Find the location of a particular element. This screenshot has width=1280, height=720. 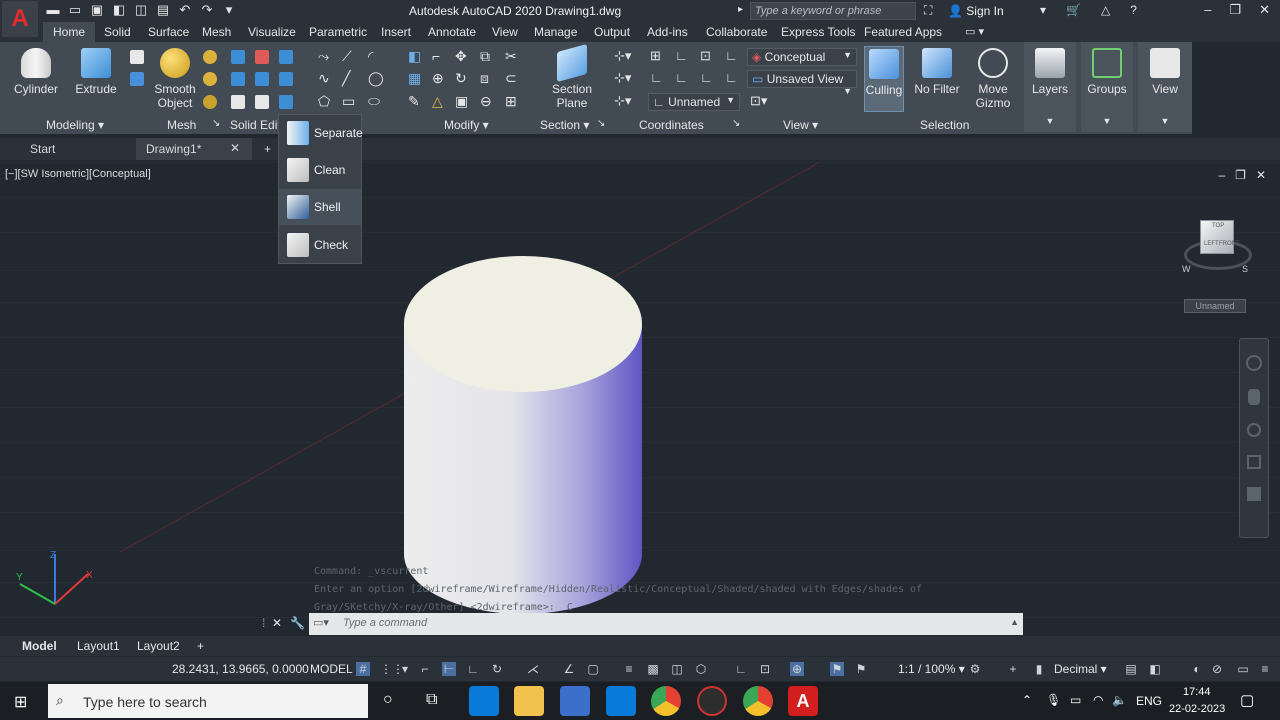

panel-coordinates-label: Coordinates is located at coordinates (671, 125).